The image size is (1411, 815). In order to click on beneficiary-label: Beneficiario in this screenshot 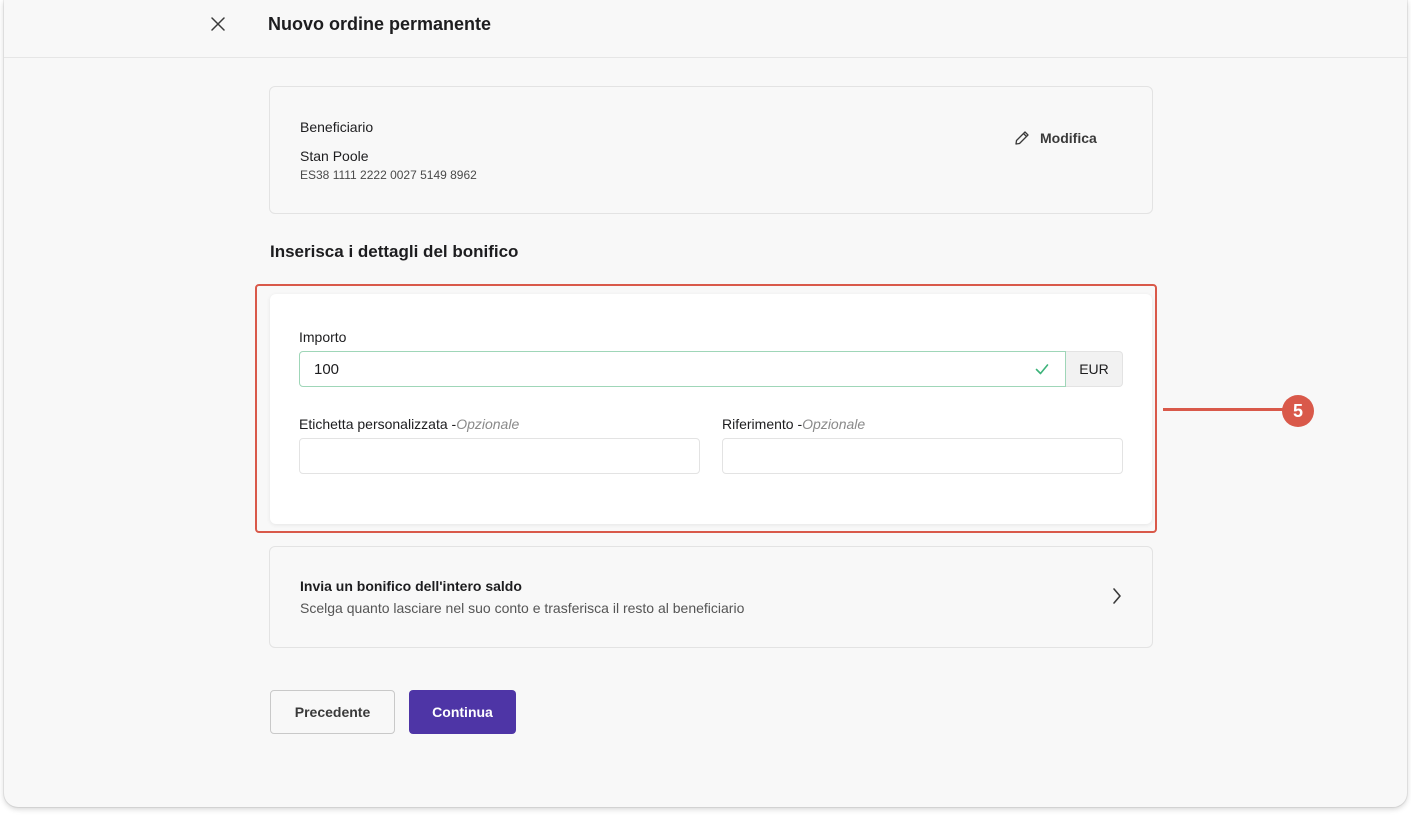, I will do `click(337, 127)`.